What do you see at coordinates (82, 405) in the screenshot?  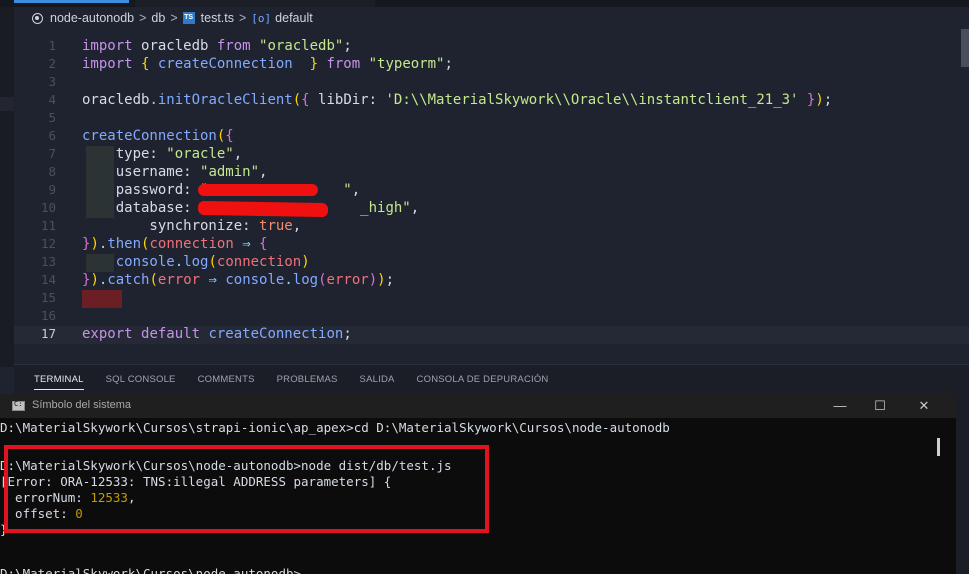 I see `window-title: Símbolo del sistema` at bounding box center [82, 405].